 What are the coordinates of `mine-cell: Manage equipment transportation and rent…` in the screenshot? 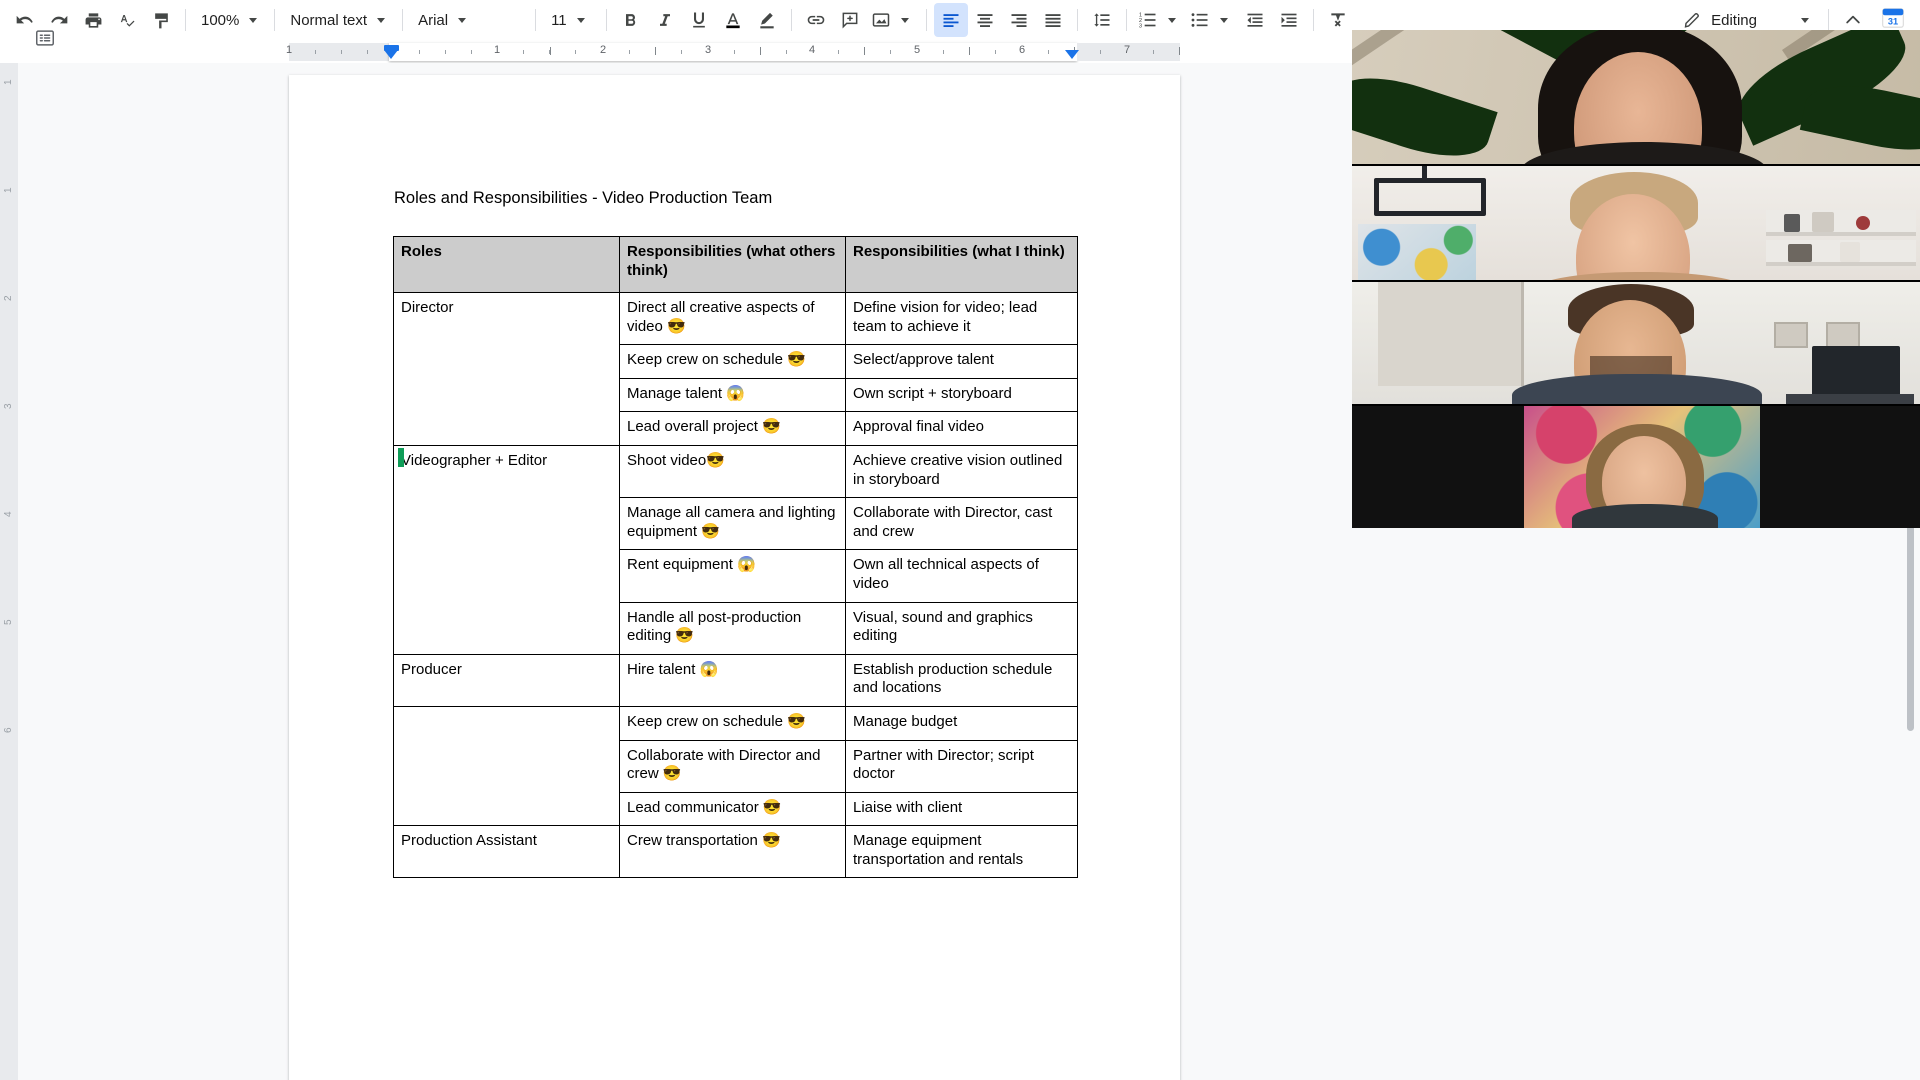 It's located at (961, 852).